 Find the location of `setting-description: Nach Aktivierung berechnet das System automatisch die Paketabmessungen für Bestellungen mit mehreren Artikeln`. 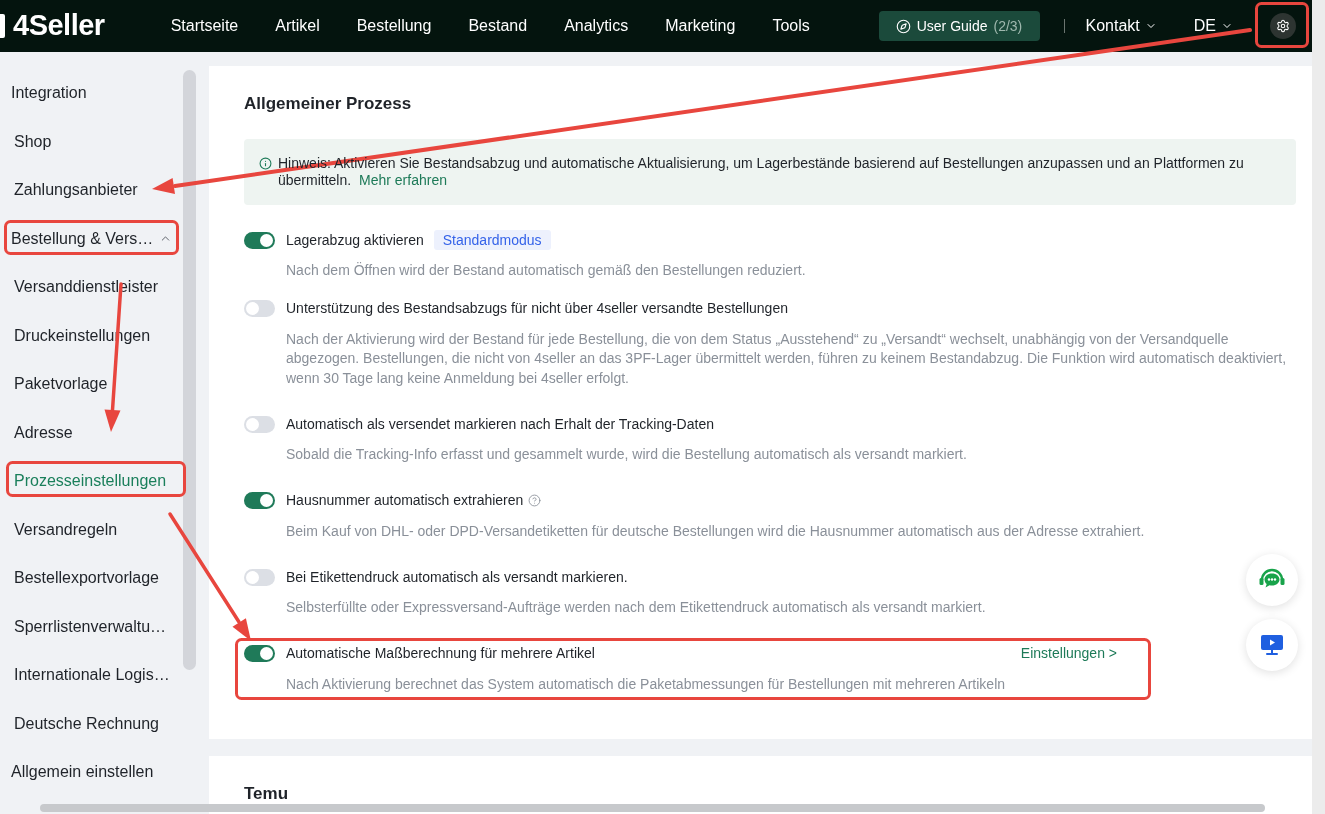

setting-description: Nach Aktivierung berechnet das System automatisch die Paketabmessungen für Bestellungen mit mehreren Artikeln is located at coordinates (646, 684).